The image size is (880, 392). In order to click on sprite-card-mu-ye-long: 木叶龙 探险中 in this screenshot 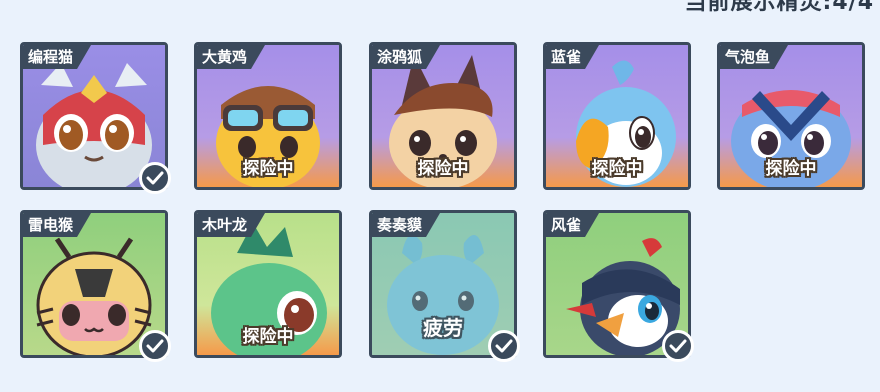, I will do `click(268, 284)`.